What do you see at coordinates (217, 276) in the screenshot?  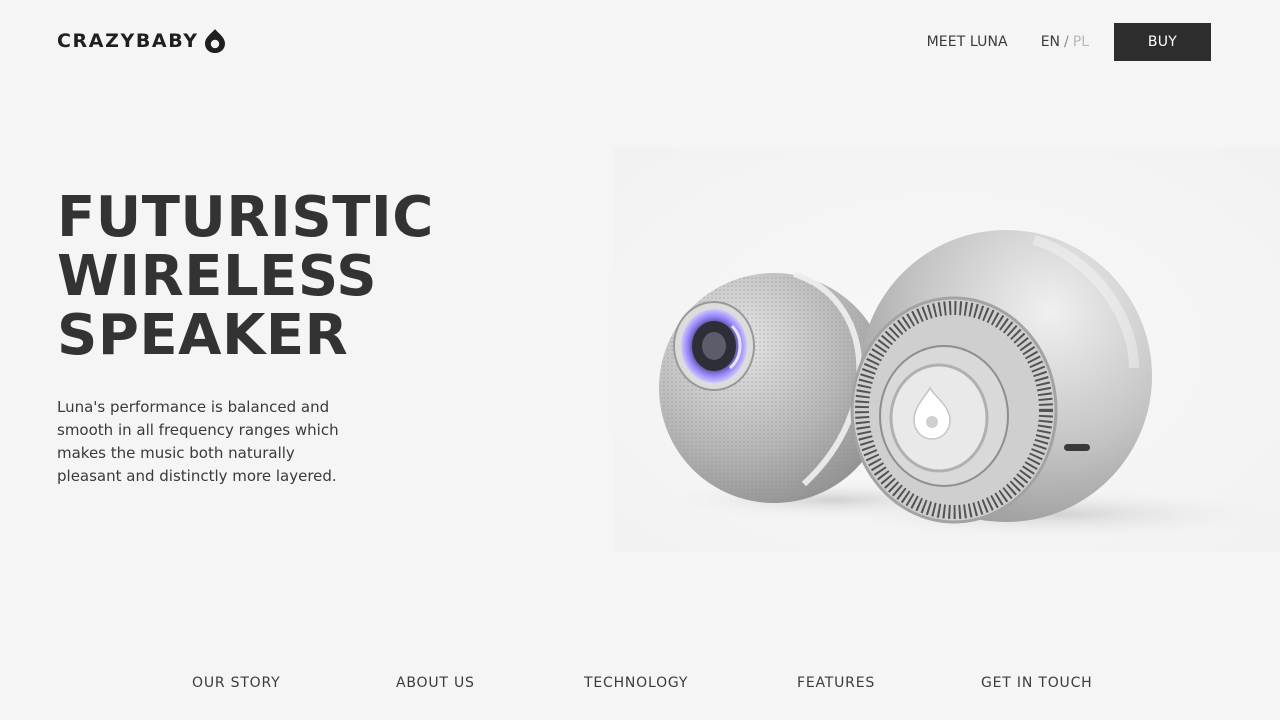 I see `hero-title-line: WIRELESS` at bounding box center [217, 276].